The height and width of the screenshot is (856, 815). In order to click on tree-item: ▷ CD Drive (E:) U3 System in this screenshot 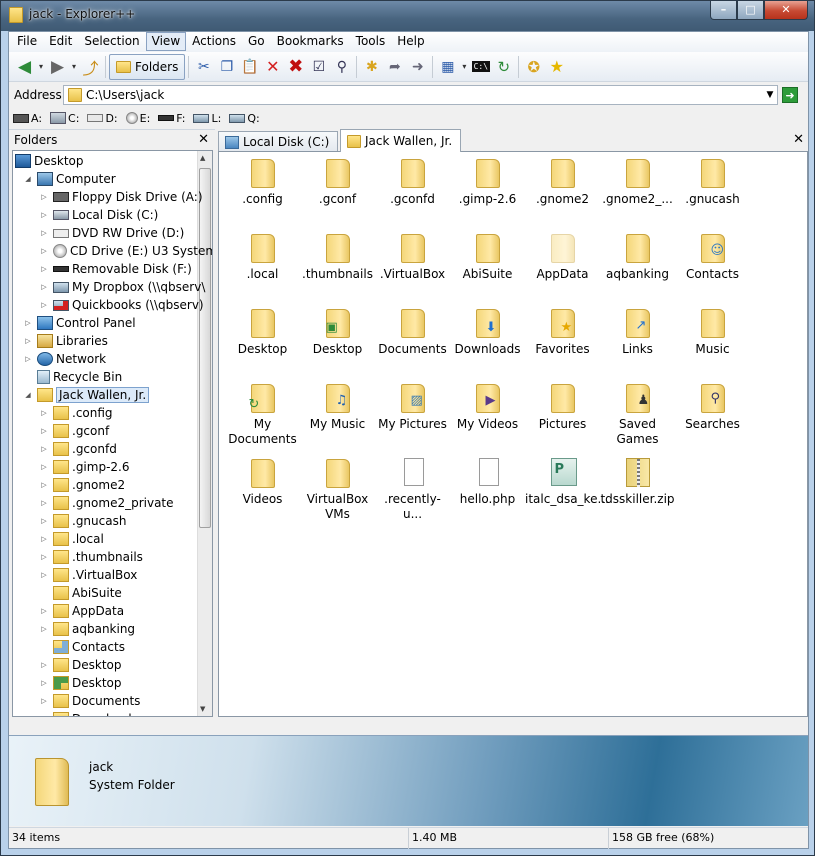, I will do `click(125, 251)`.